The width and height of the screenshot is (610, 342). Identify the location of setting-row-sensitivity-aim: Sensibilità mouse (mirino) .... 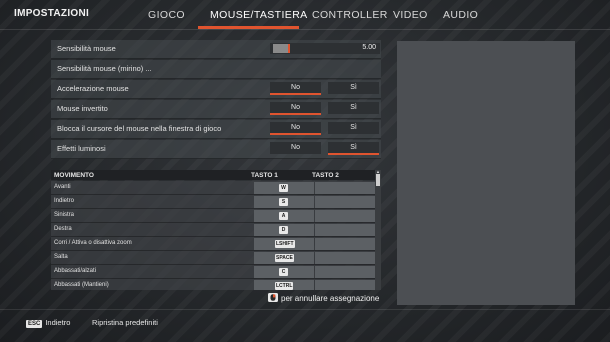
(216, 69).